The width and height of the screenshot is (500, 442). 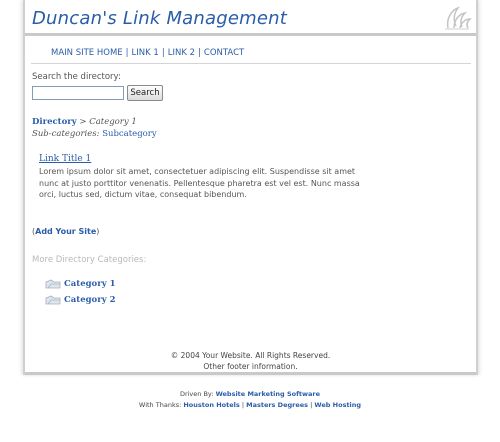 What do you see at coordinates (181, 53) in the screenshot?
I see `nav-link-2: LINK 2` at bounding box center [181, 53].